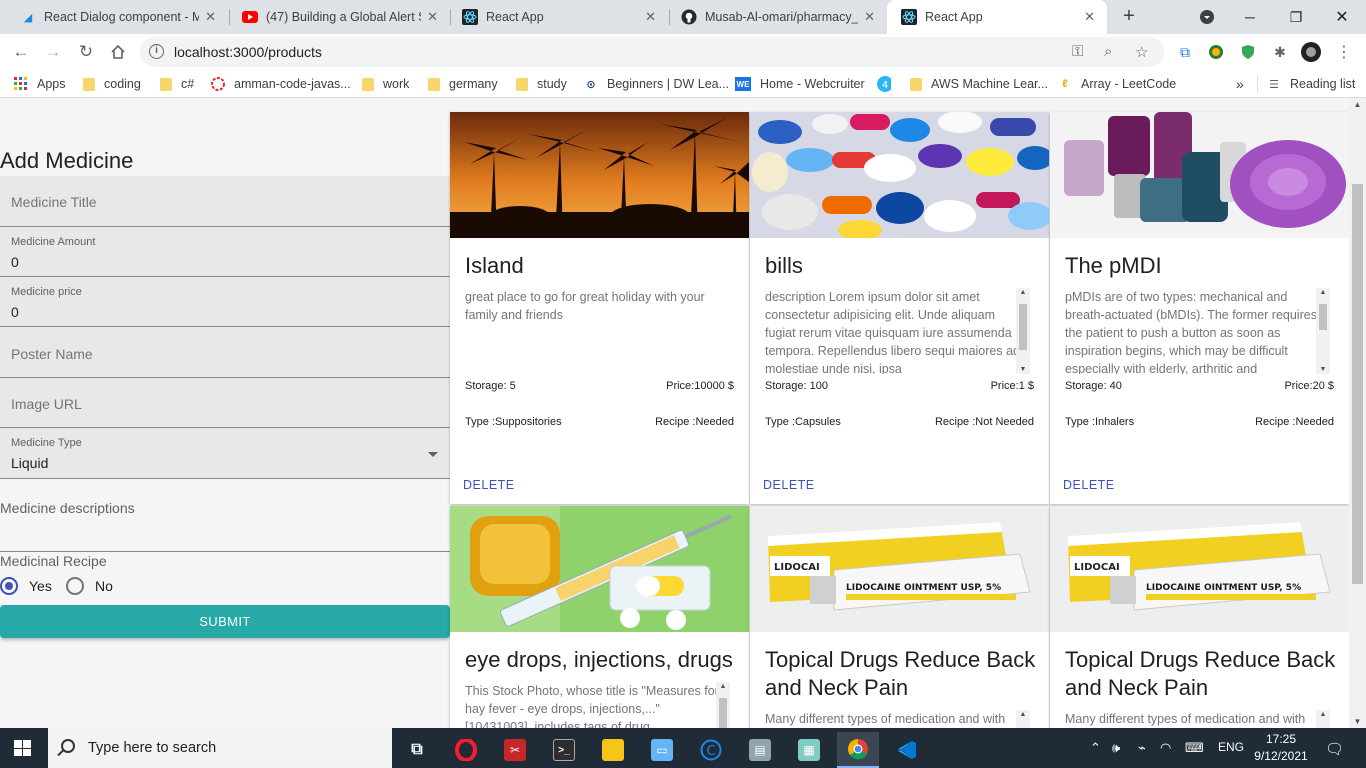 The image size is (1366, 768). What do you see at coordinates (177, 84) in the screenshot?
I see `bookmark-csharp: c#` at bounding box center [177, 84].